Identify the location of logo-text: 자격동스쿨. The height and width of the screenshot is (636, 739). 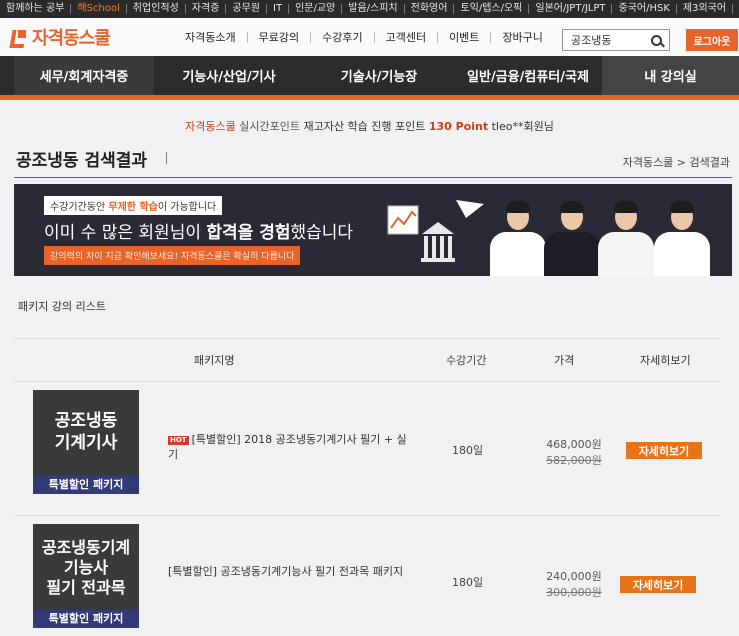
(71, 38).